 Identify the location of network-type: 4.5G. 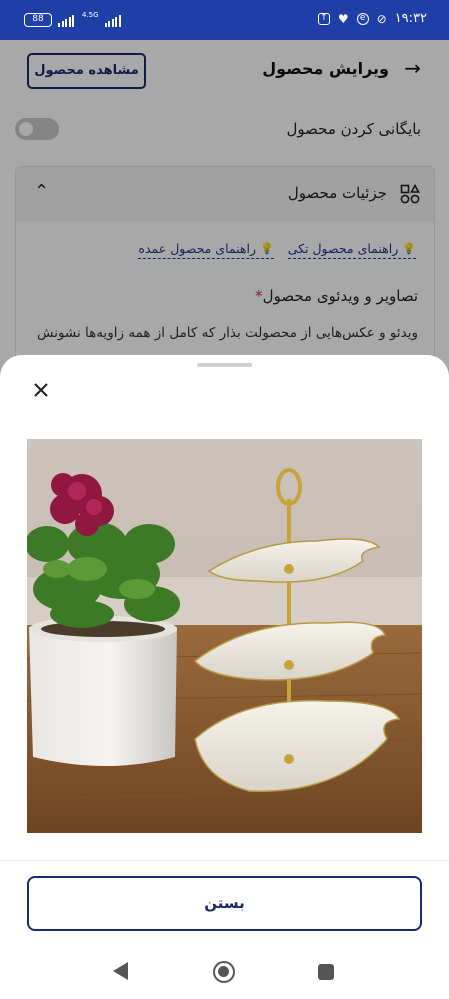
(90, 14).